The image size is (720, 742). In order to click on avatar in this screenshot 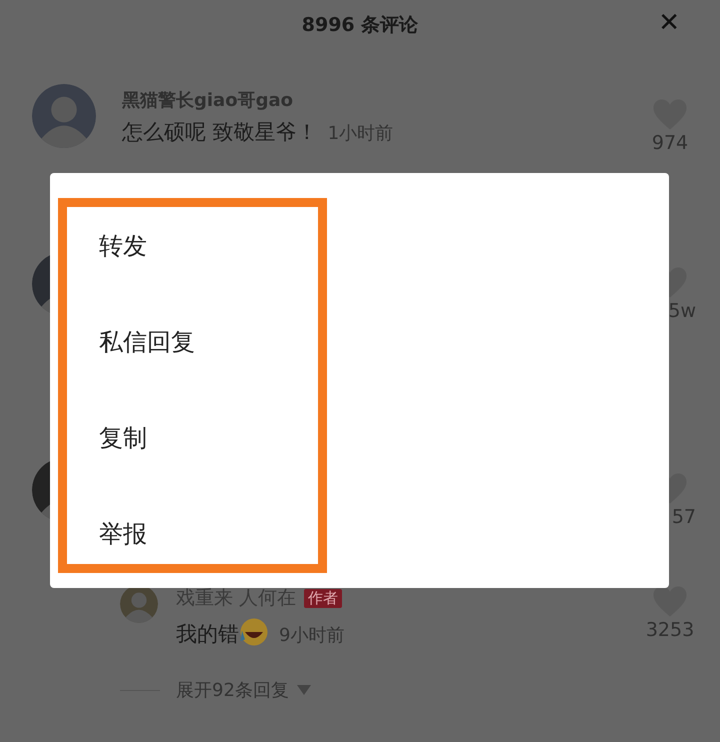, I will do `click(139, 604)`.